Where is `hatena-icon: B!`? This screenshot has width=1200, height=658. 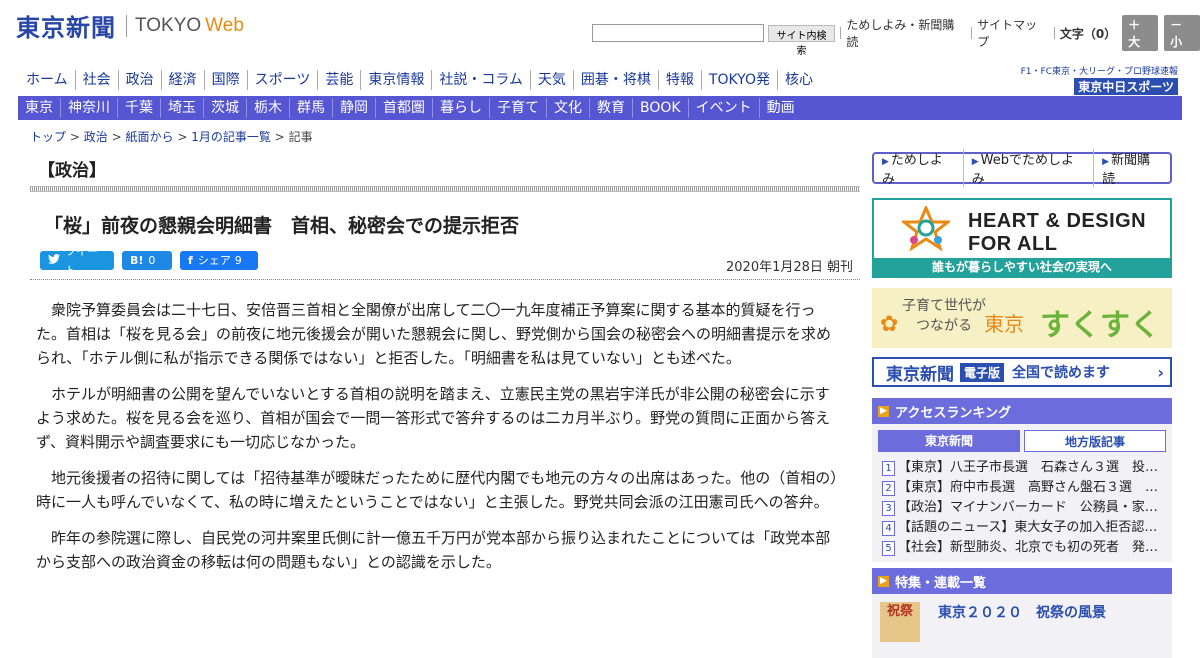 hatena-icon: B! is located at coordinates (137, 260).